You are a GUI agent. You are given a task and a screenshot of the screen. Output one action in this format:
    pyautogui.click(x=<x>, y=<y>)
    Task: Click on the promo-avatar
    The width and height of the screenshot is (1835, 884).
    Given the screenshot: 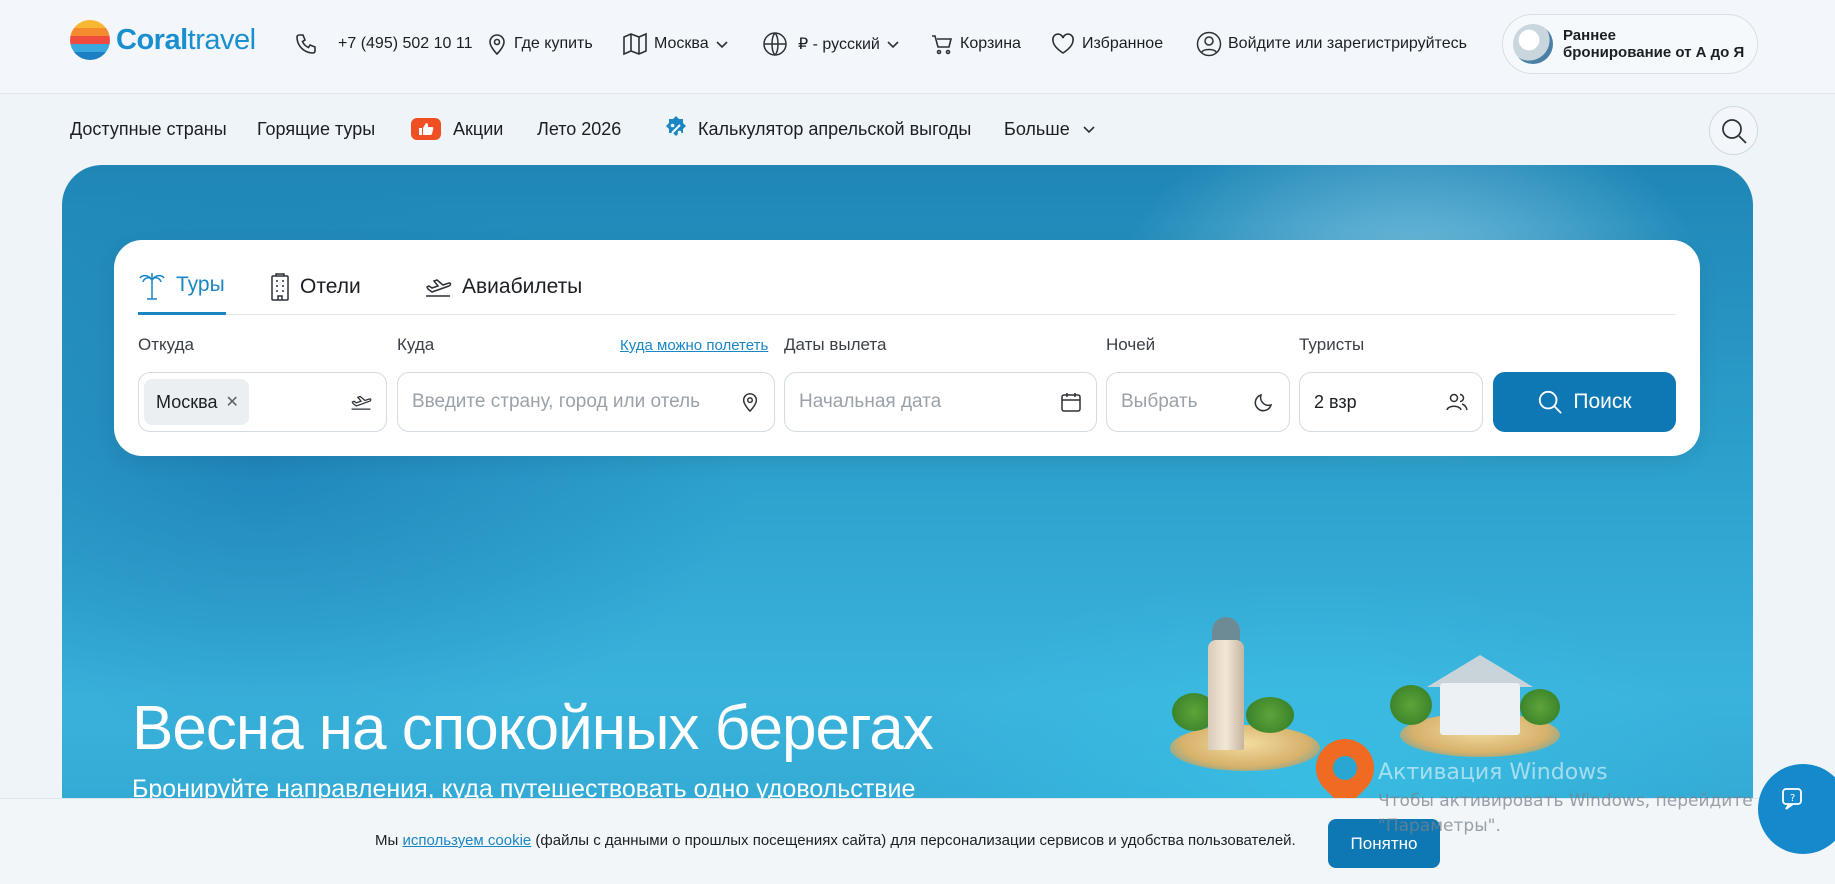 What is the action you would take?
    pyautogui.click(x=1533, y=44)
    